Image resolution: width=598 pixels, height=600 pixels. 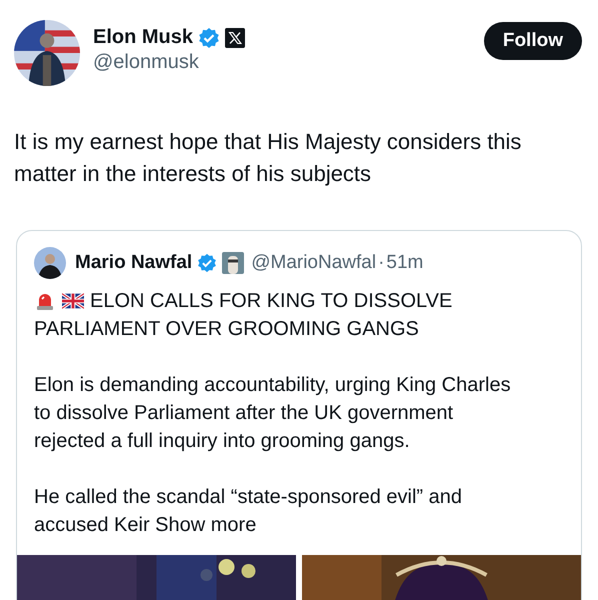 What do you see at coordinates (405, 263) in the screenshot?
I see `post-time: 51m` at bounding box center [405, 263].